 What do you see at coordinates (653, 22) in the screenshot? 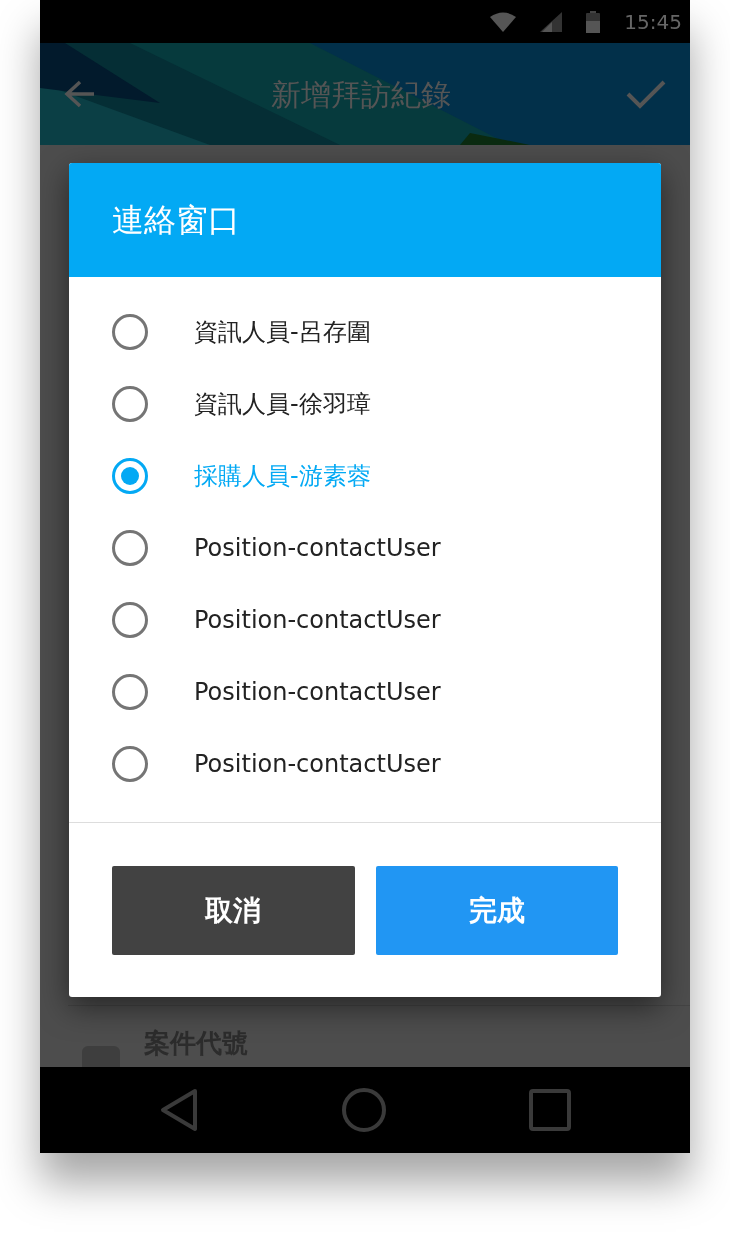
I see `clock-time: 15:45` at bounding box center [653, 22].